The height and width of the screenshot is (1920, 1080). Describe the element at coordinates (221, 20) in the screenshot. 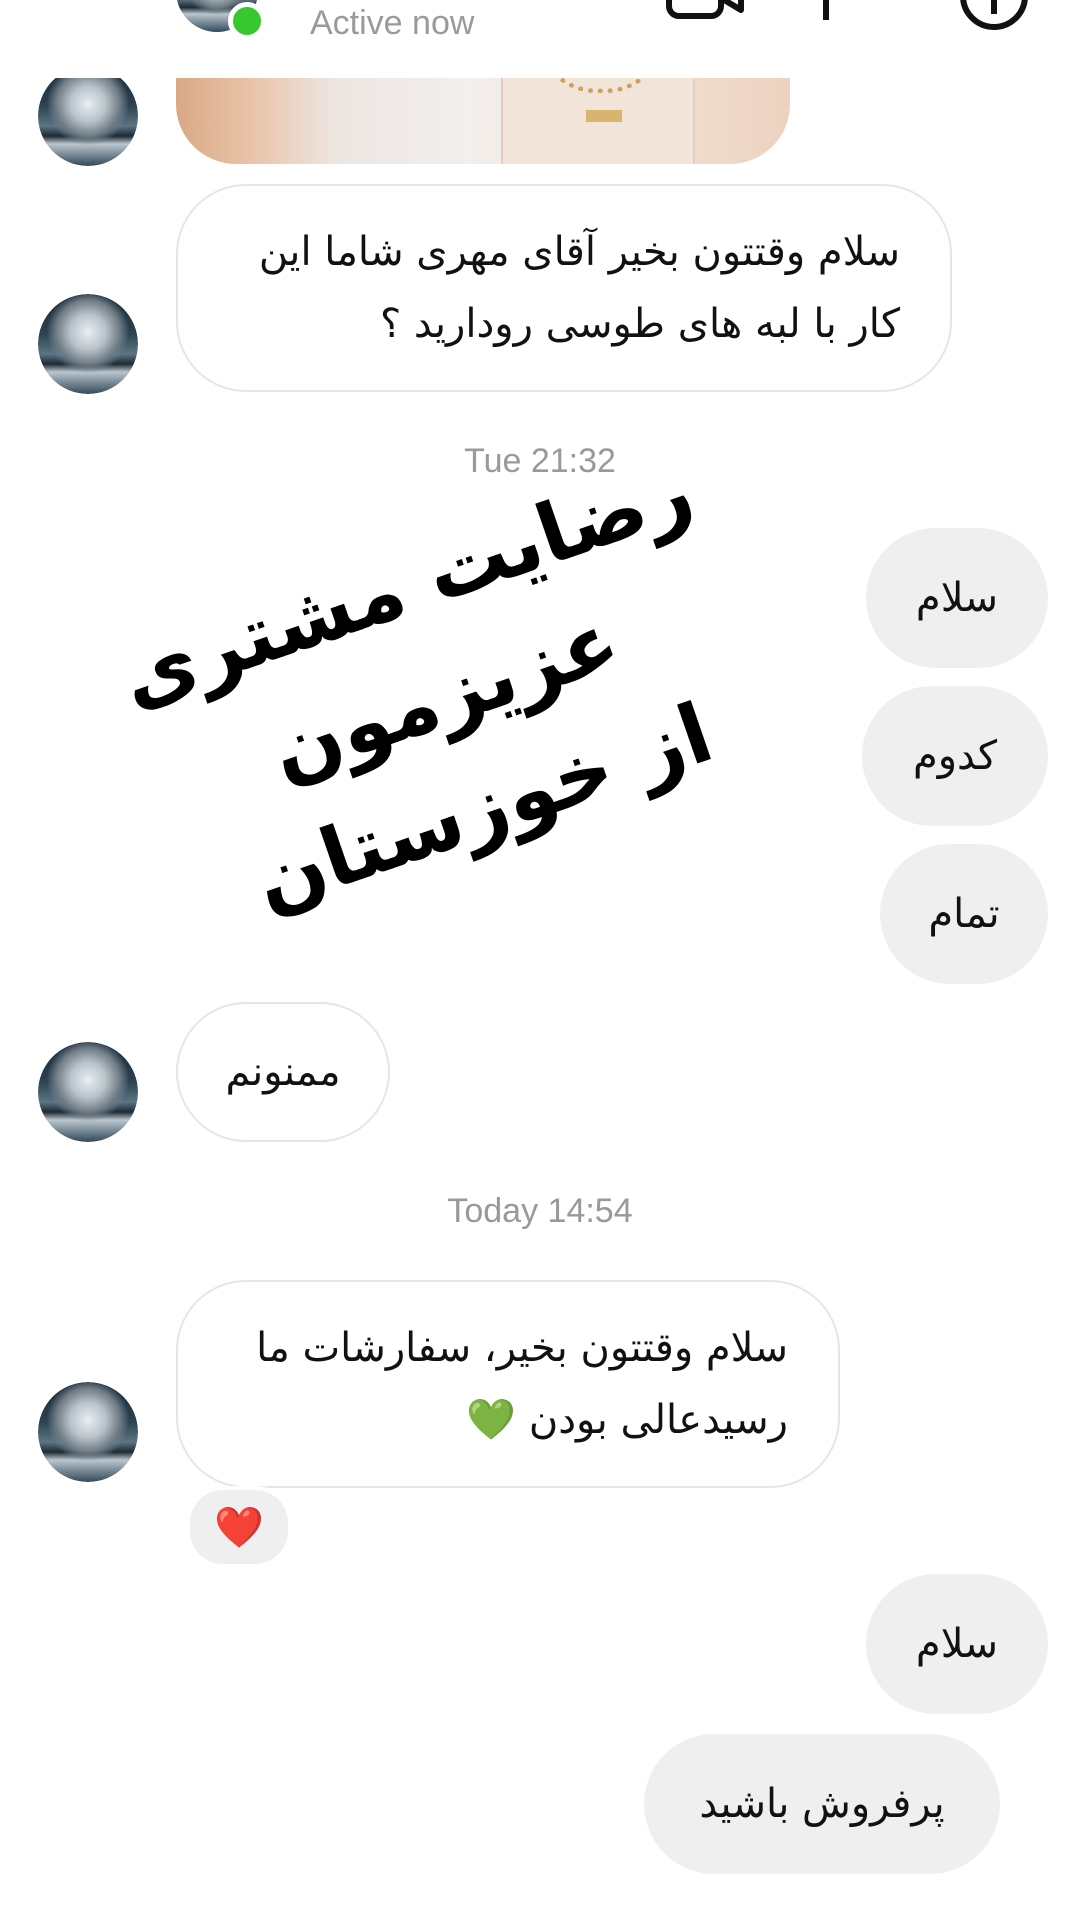

I see `contact-avatar` at that location.